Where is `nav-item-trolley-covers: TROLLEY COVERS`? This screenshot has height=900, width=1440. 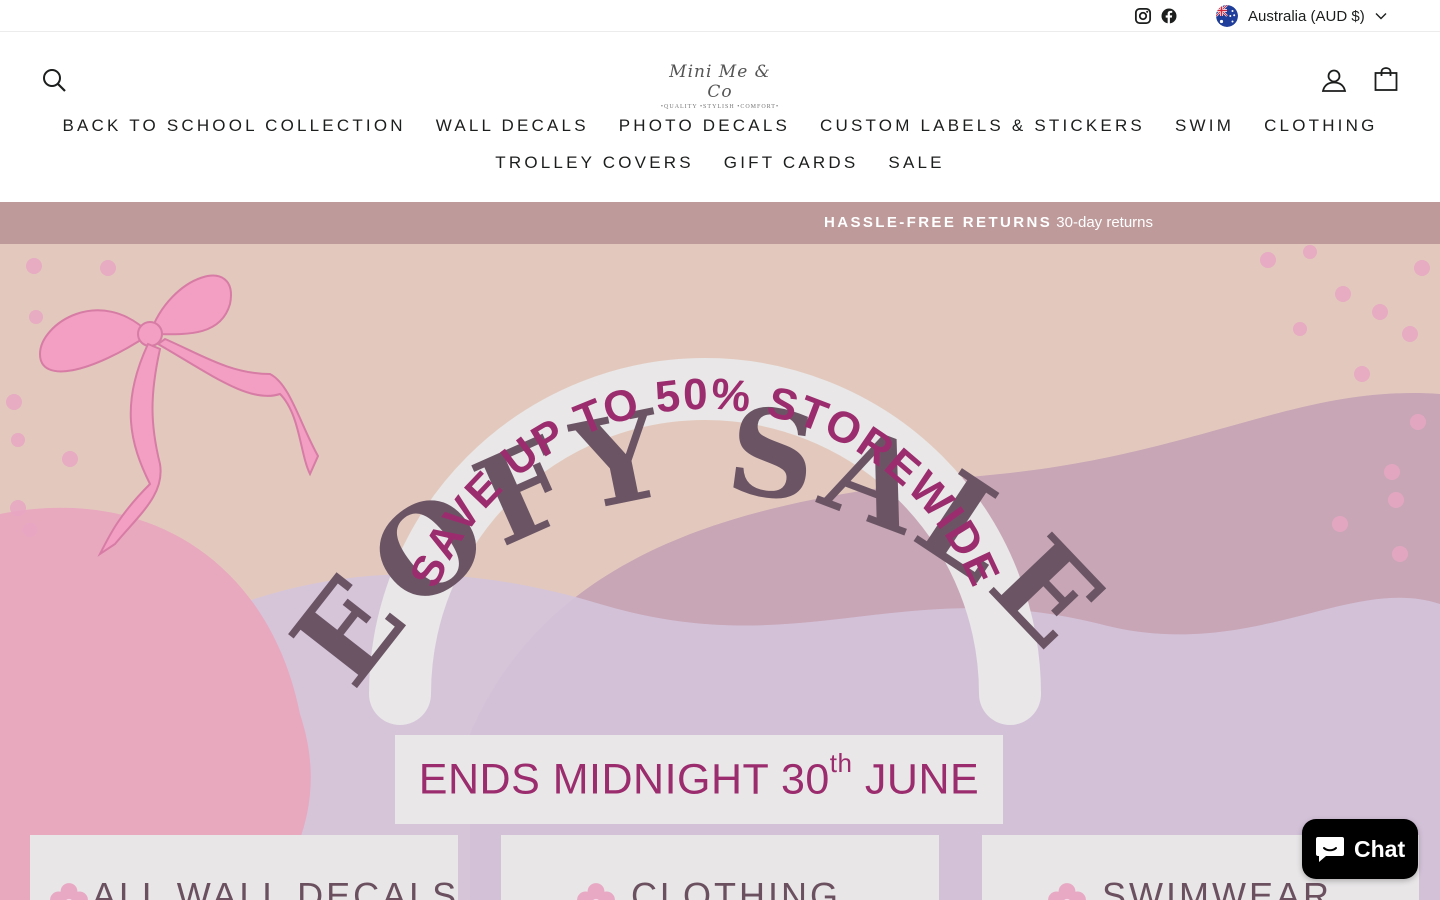 nav-item-trolley-covers: TROLLEY COVERS is located at coordinates (594, 163).